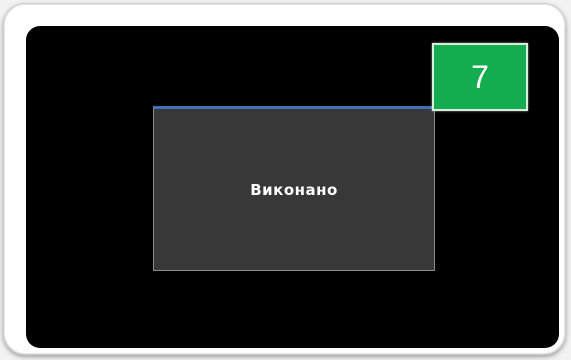 The image size is (571, 360). Describe the element at coordinates (480, 77) in the screenshot. I see `step-number-badge: 7` at that location.